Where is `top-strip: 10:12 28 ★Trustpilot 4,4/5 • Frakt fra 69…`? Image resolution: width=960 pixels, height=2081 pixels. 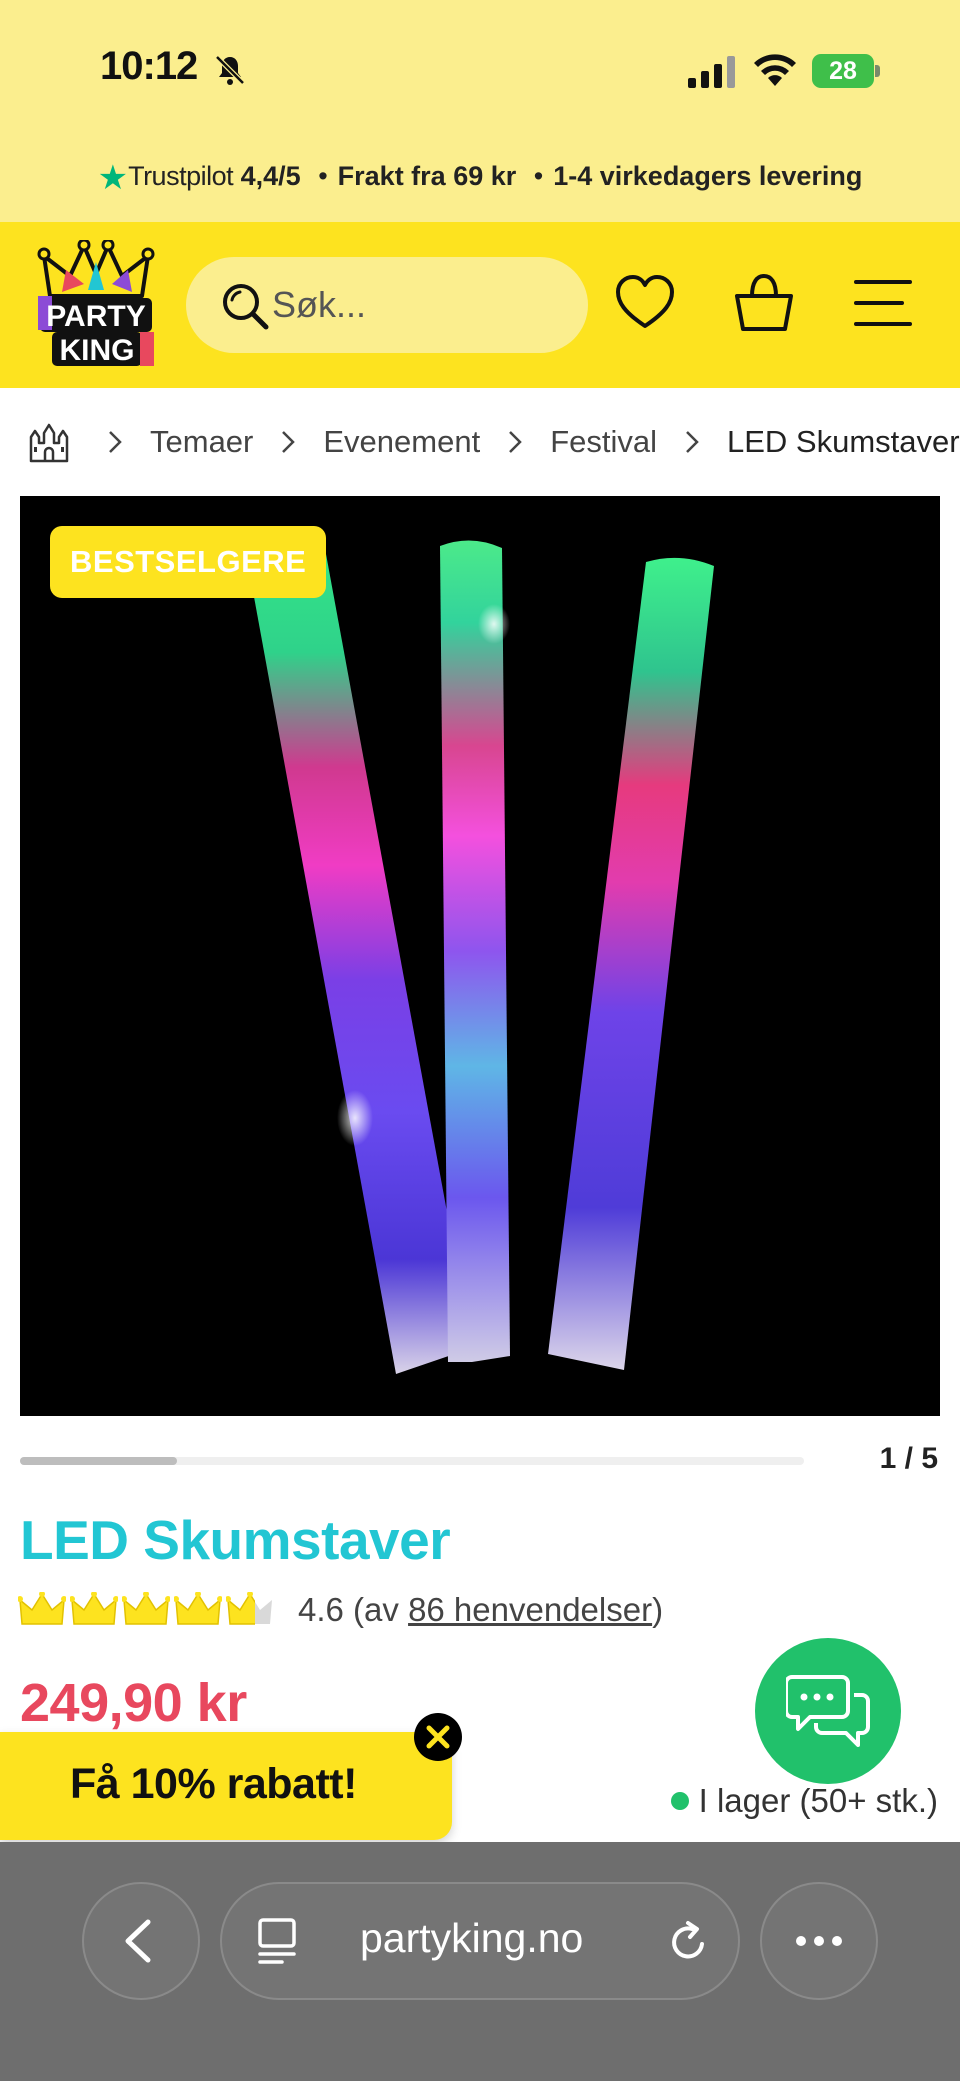 top-strip: 10:12 28 ★Trustpilot 4,4/5 • Frakt fra 69… is located at coordinates (480, 111).